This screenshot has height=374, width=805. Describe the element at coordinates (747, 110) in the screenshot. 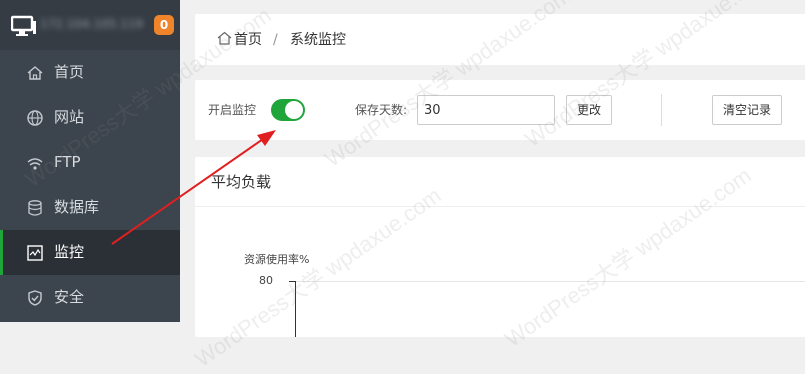

I see `clear-records-button: 清空记录` at that location.